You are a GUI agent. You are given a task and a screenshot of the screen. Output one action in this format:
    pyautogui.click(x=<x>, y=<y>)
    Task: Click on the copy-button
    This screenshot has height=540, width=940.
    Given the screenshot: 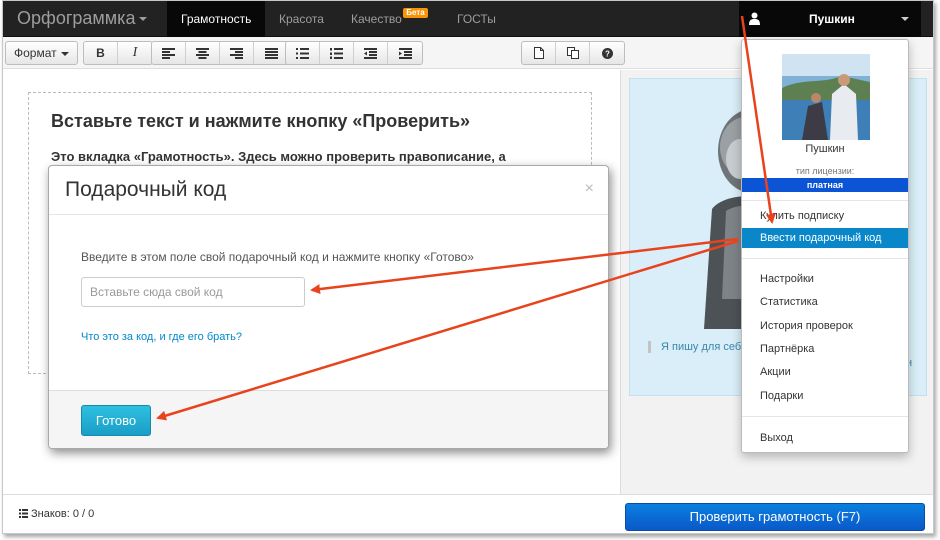 What is the action you would take?
    pyautogui.click(x=573, y=53)
    